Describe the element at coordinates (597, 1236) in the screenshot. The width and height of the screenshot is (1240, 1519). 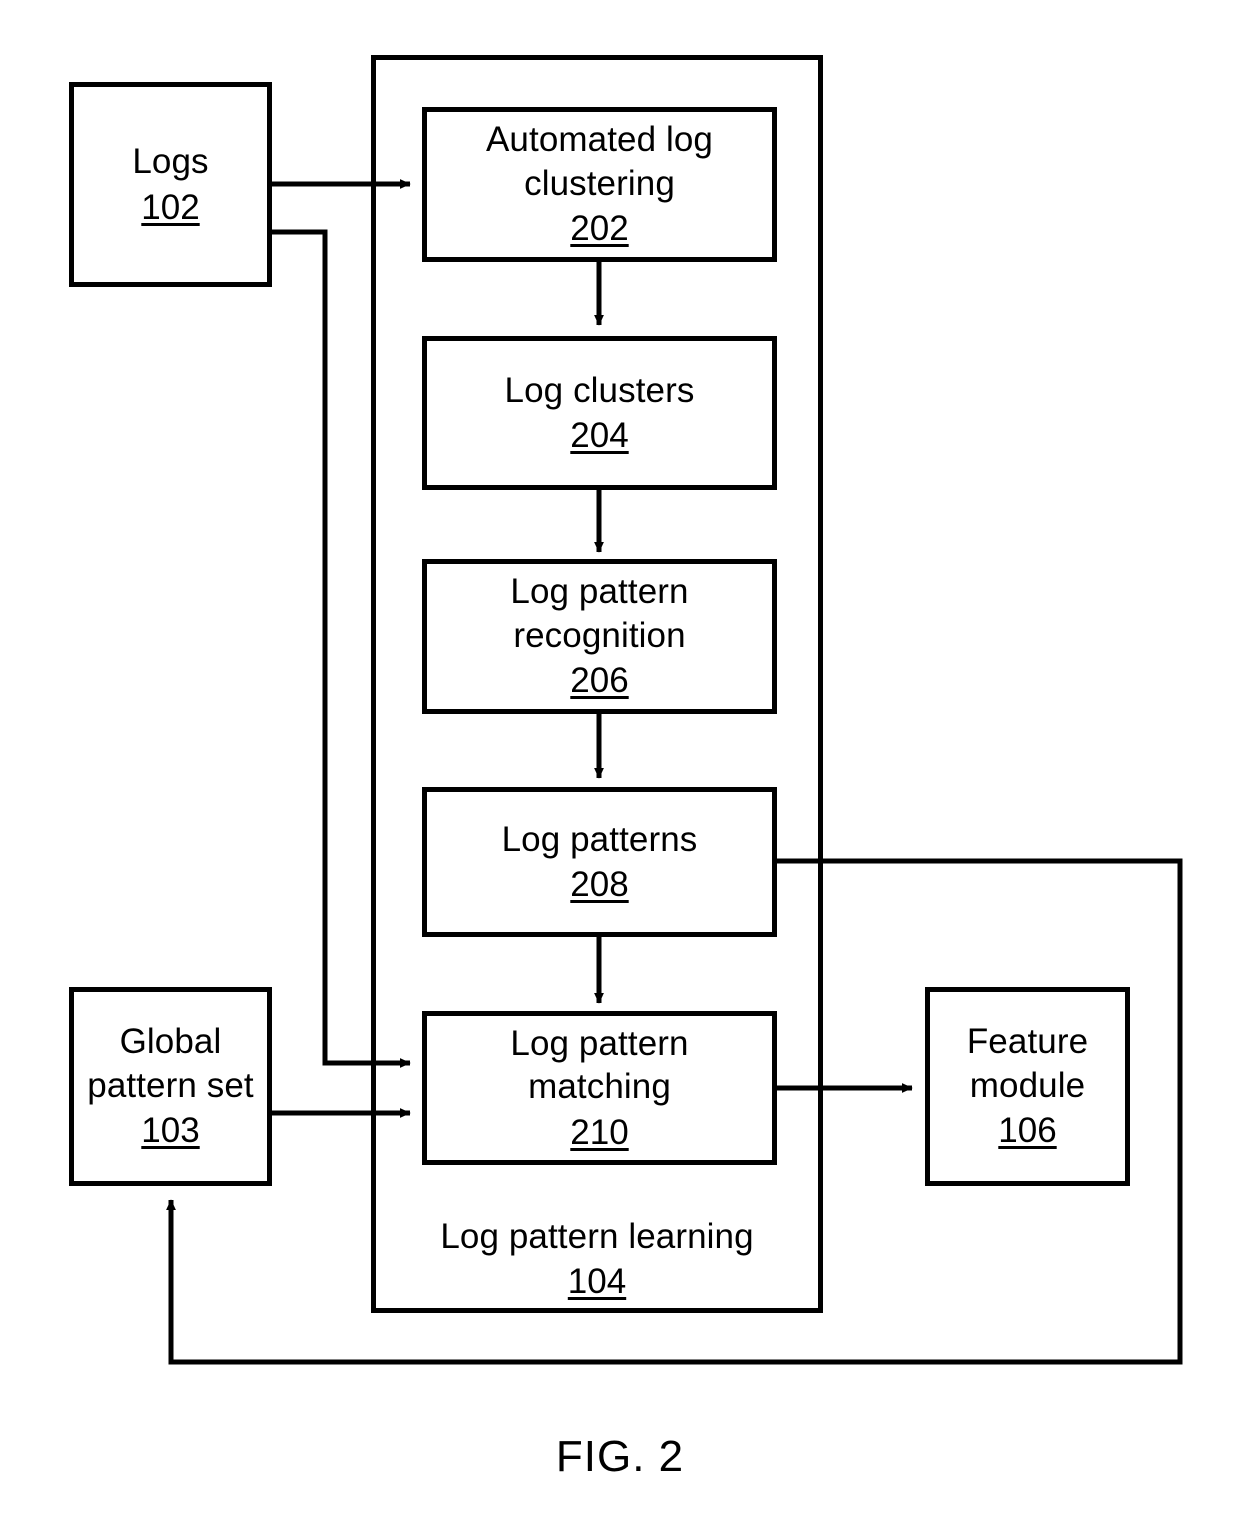
I see `log-pattern-learning-label: Log pattern learning` at that location.